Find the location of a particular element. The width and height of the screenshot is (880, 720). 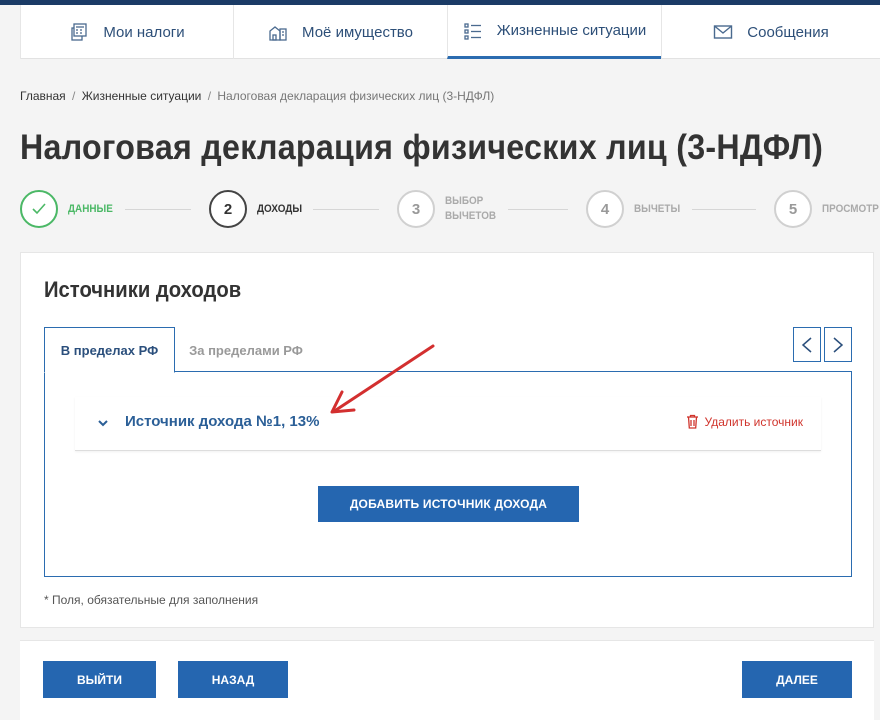

step-income: 2 ДОХОДЫ is located at coordinates (258, 209).